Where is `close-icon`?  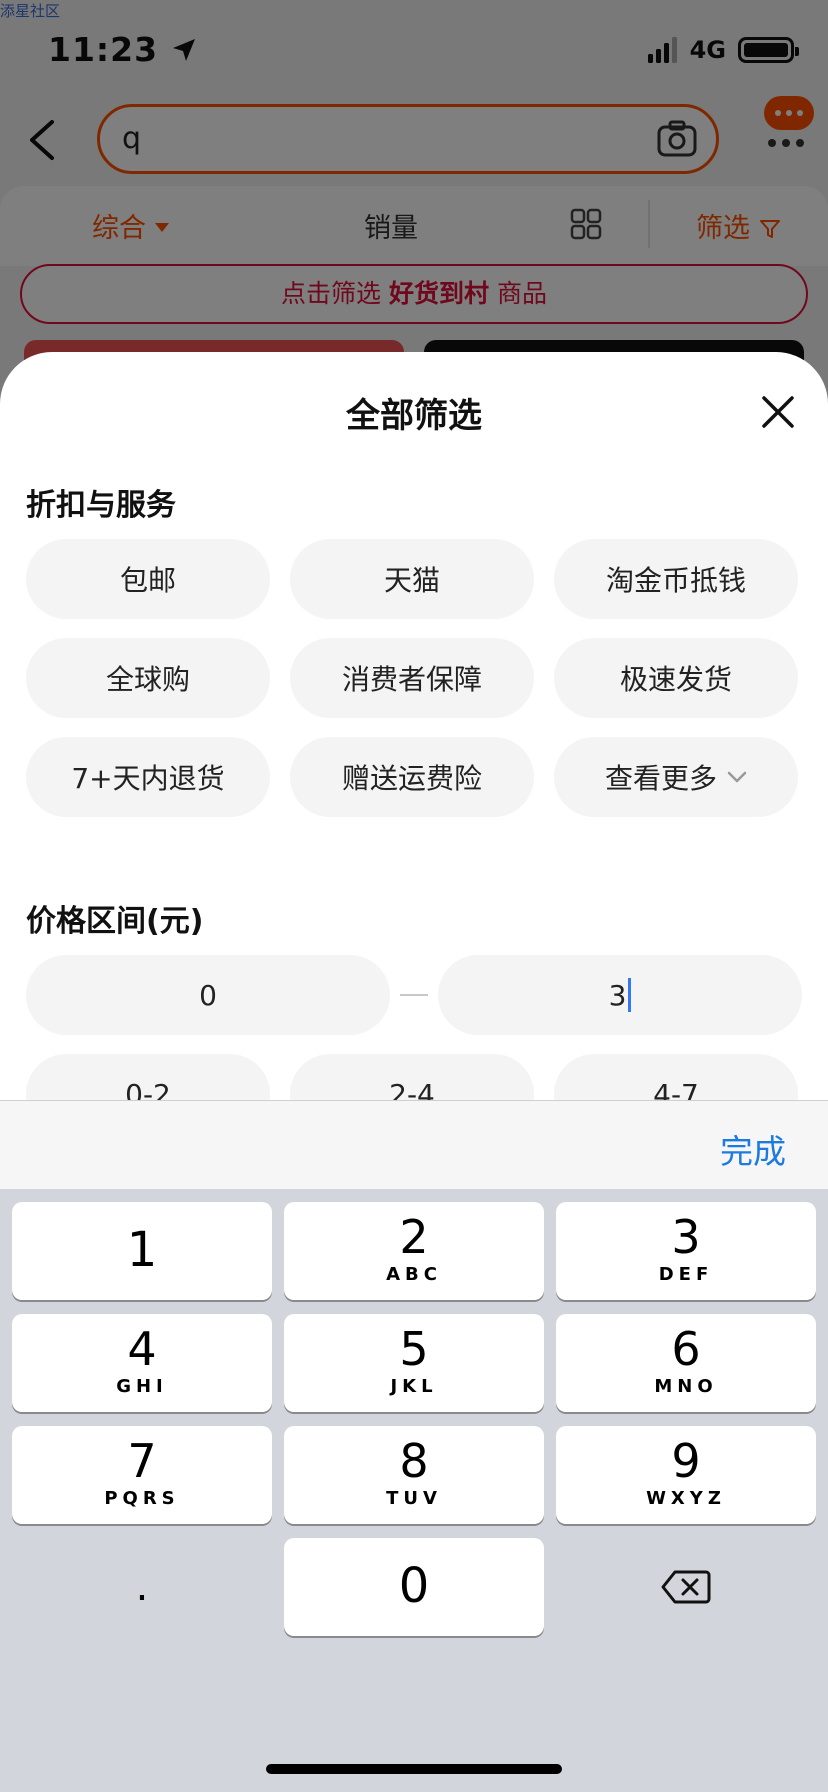
close-icon is located at coordinates (778, 412).